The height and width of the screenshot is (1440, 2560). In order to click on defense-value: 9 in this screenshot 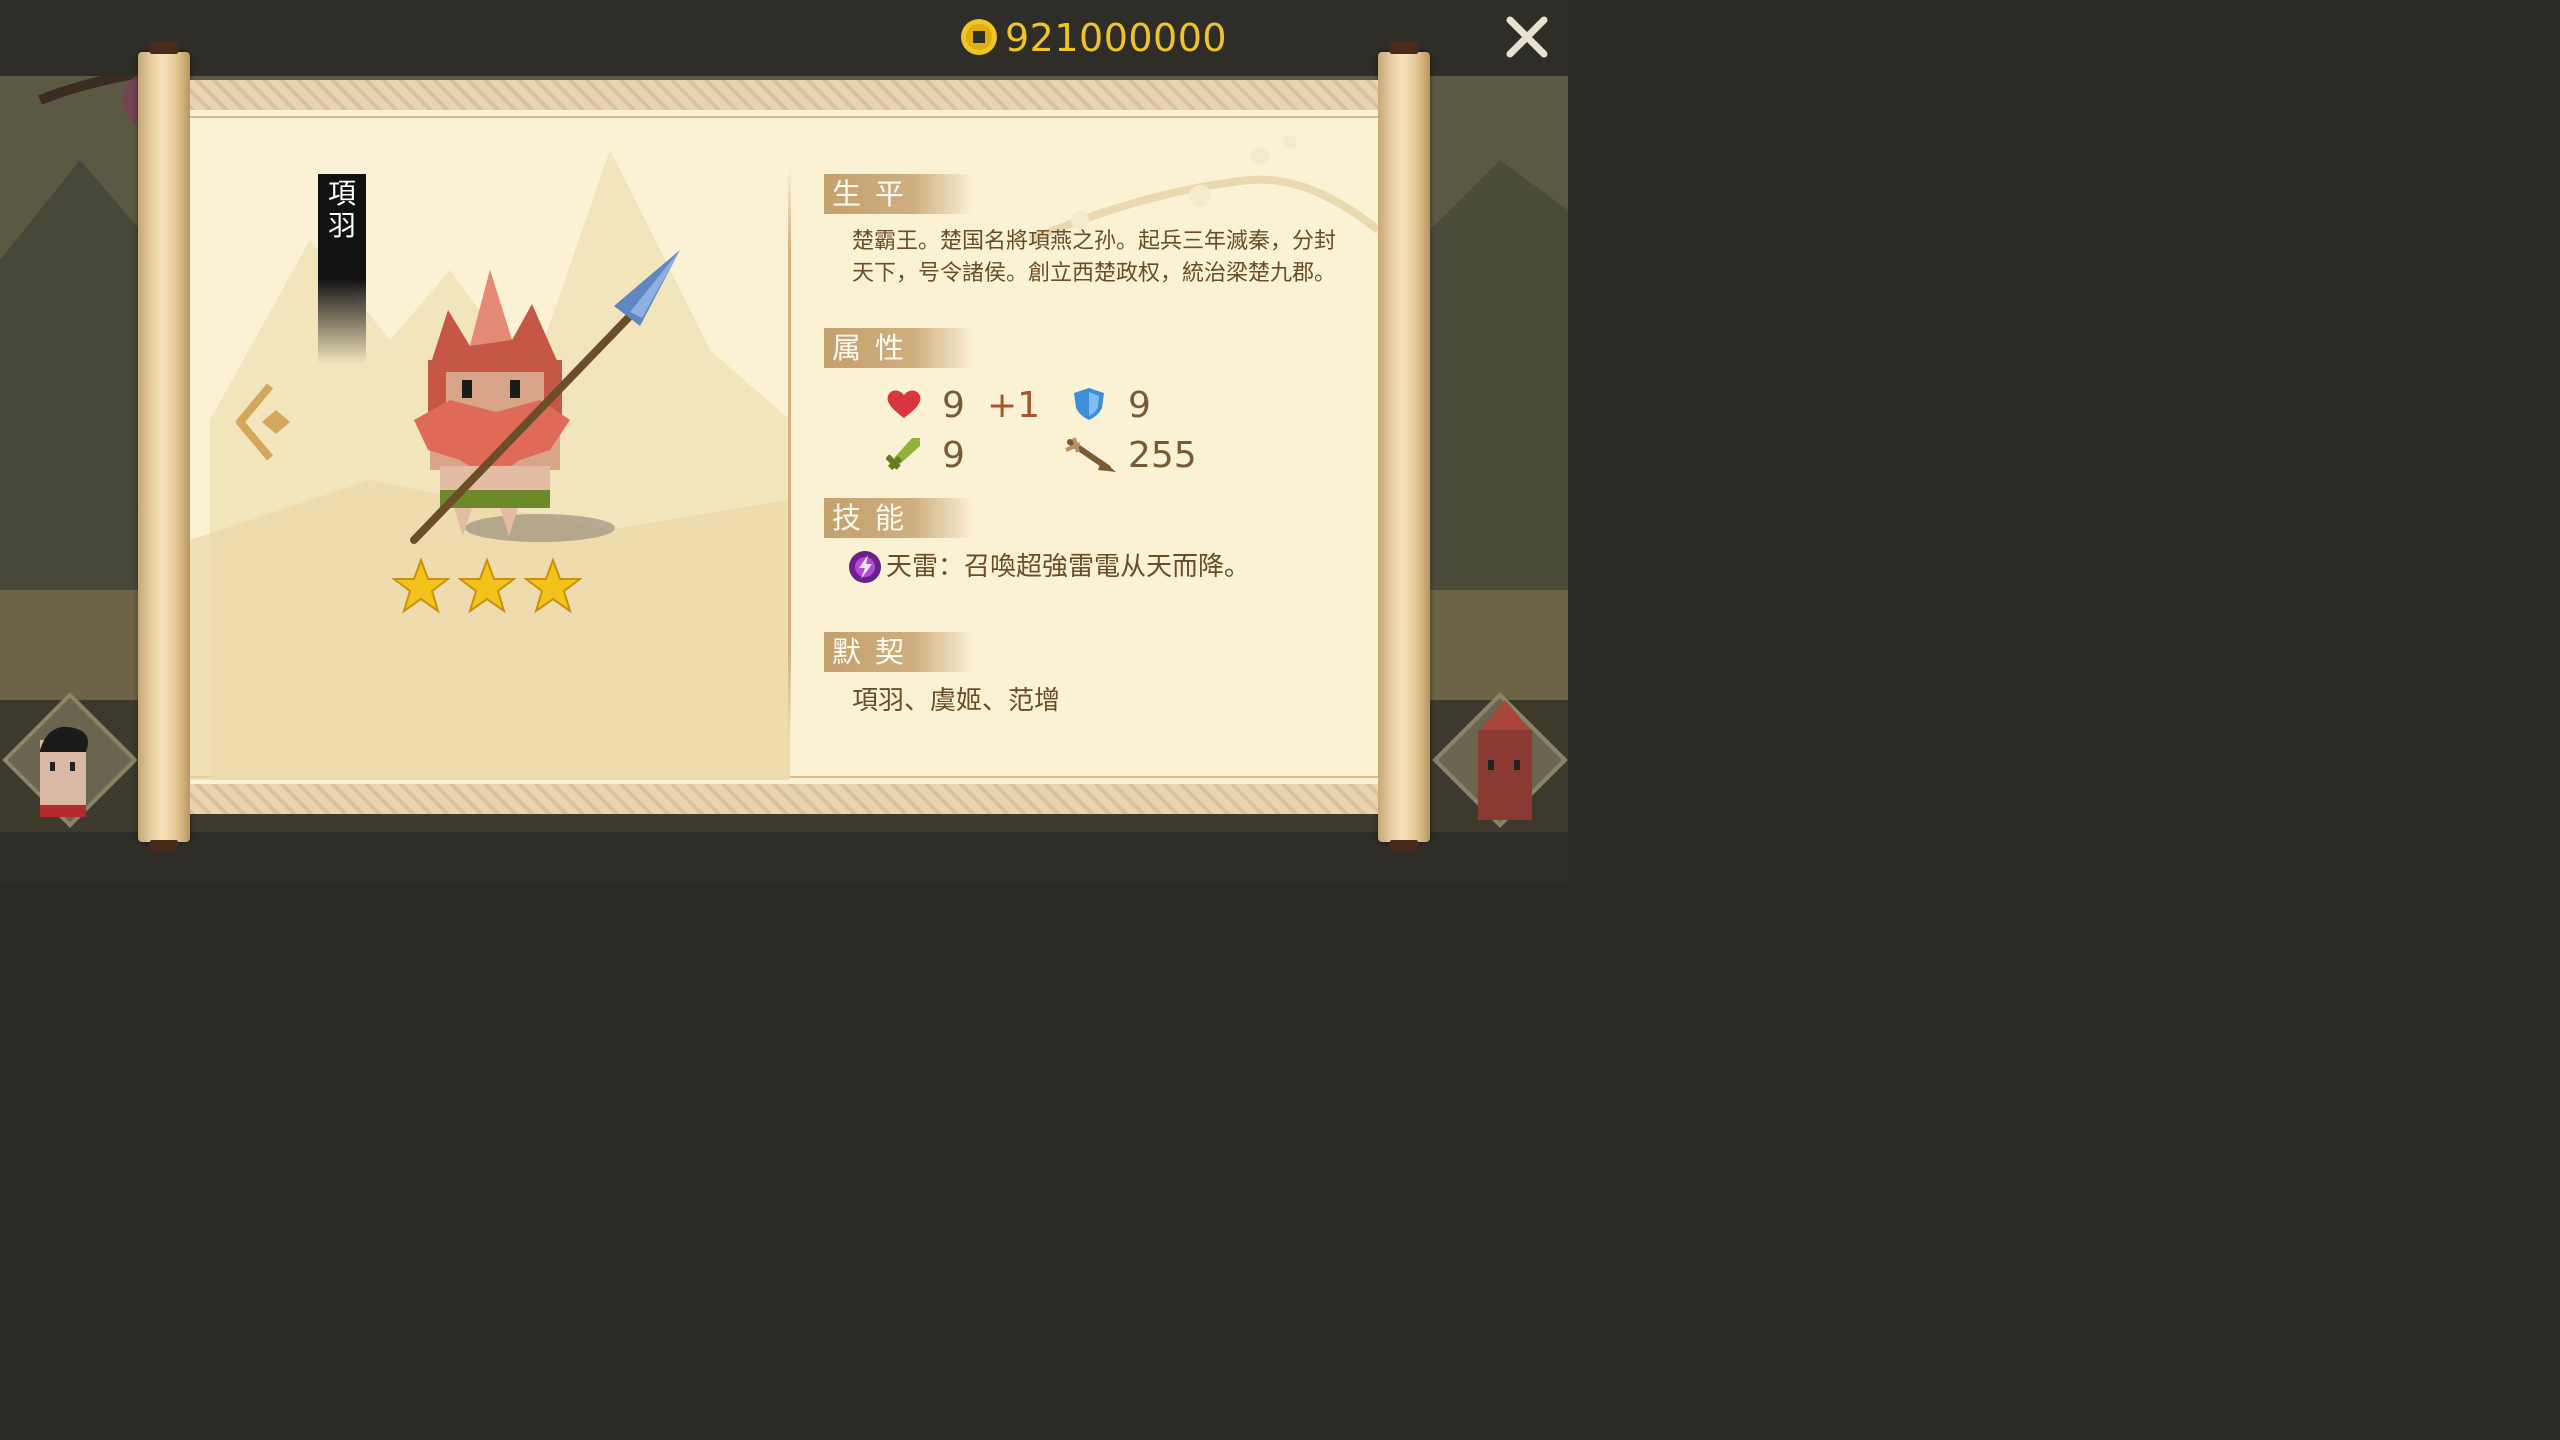, I will do `click(1139, 405)`.